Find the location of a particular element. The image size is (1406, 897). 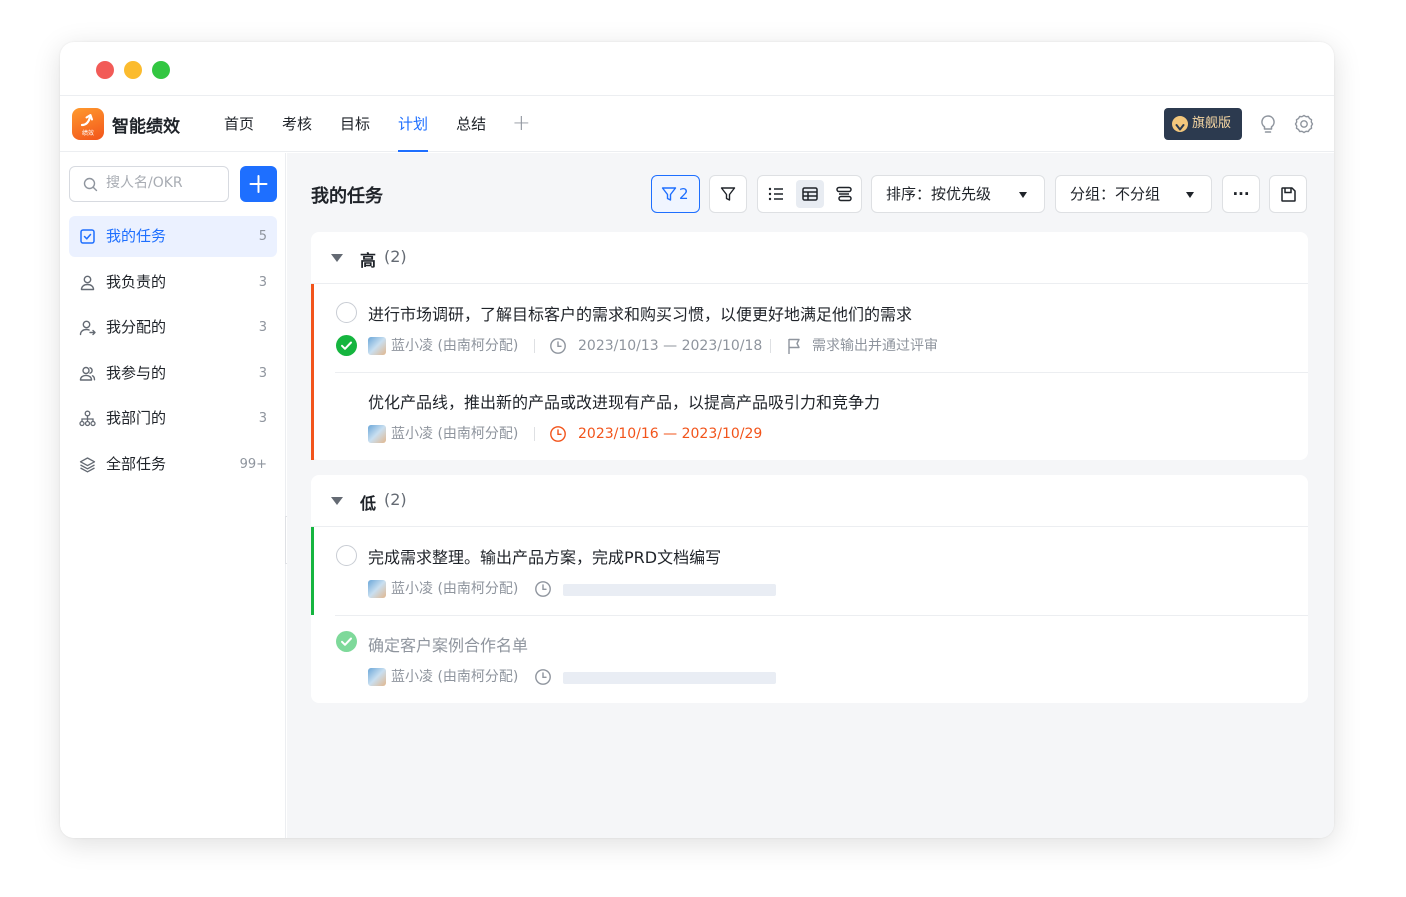

search-box is located at coordinates (149, 184).